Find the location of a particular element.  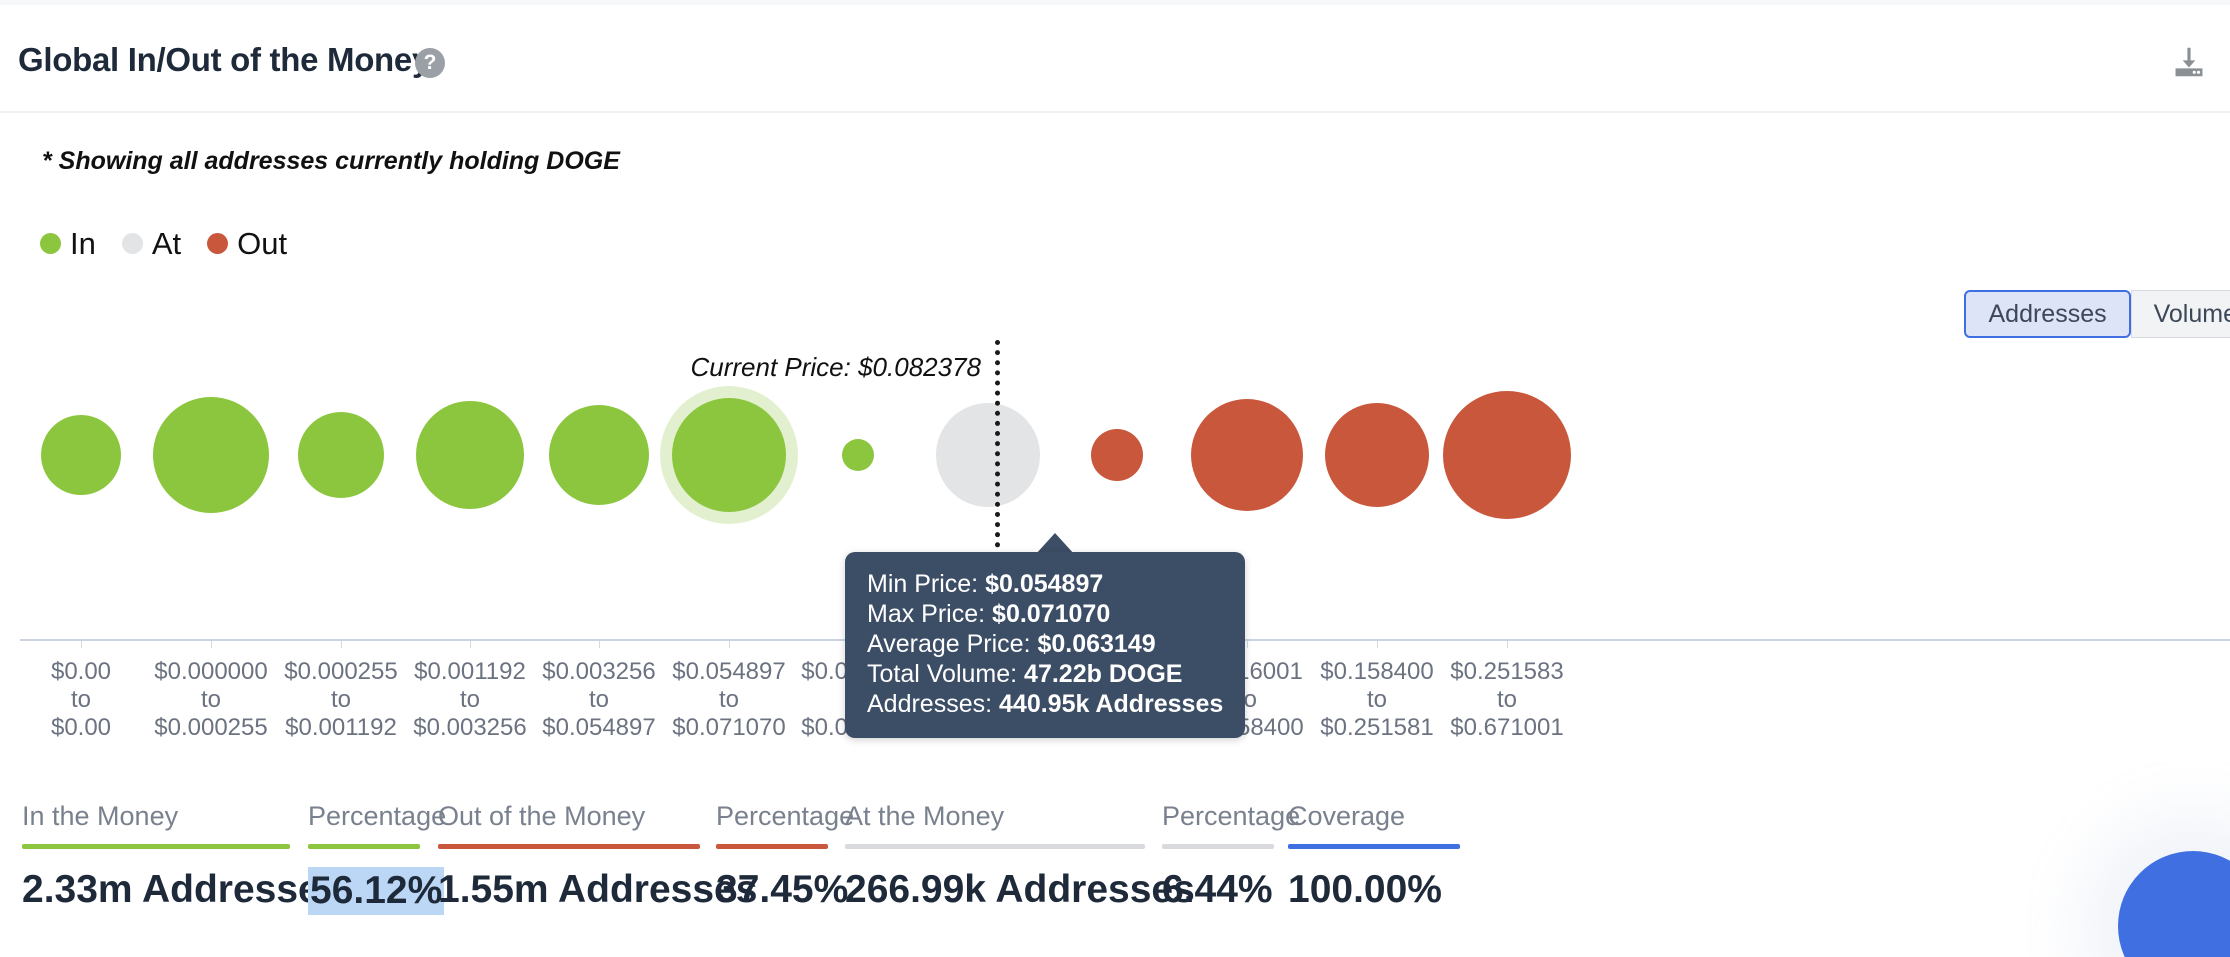

x-axis-label-line: $0.671001 is located at coordinates (1507, 727).